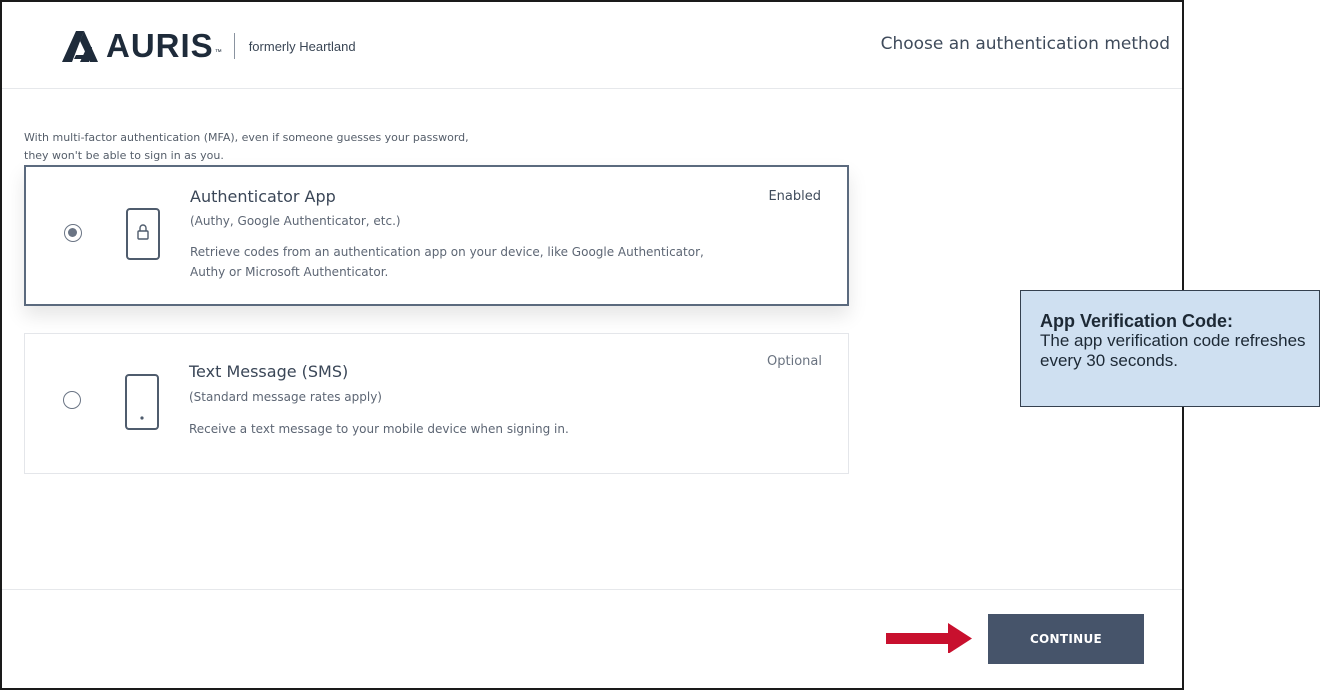 This screenshot has width=1320, height=690. What do you see at coordinates (124, 155) in the screenshot?
I see `intro-line: they won't be able to sign in as you.` at bounding box center [124, 155].